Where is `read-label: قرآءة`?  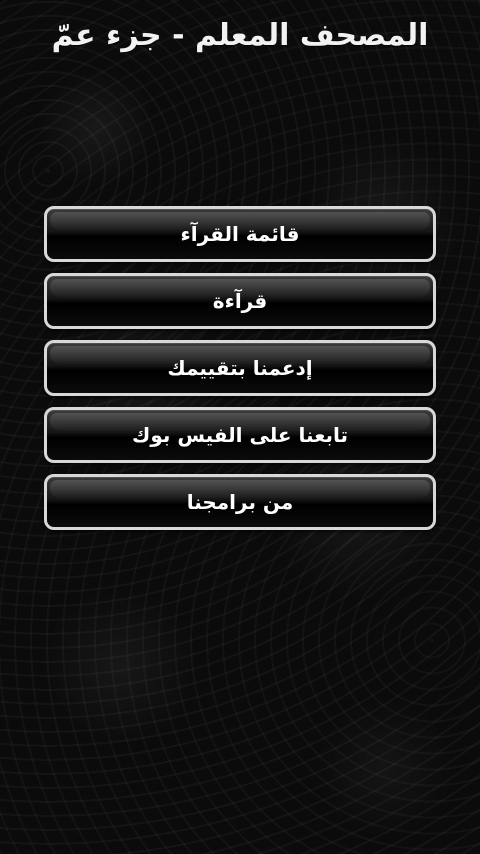
read-label: قرآءة is located at coordinates (240, 301).